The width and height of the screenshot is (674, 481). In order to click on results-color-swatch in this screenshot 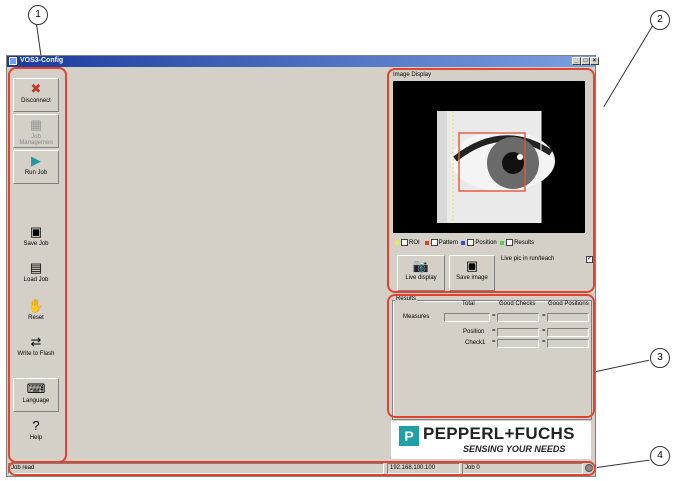, I will do `click(502, 242)`.